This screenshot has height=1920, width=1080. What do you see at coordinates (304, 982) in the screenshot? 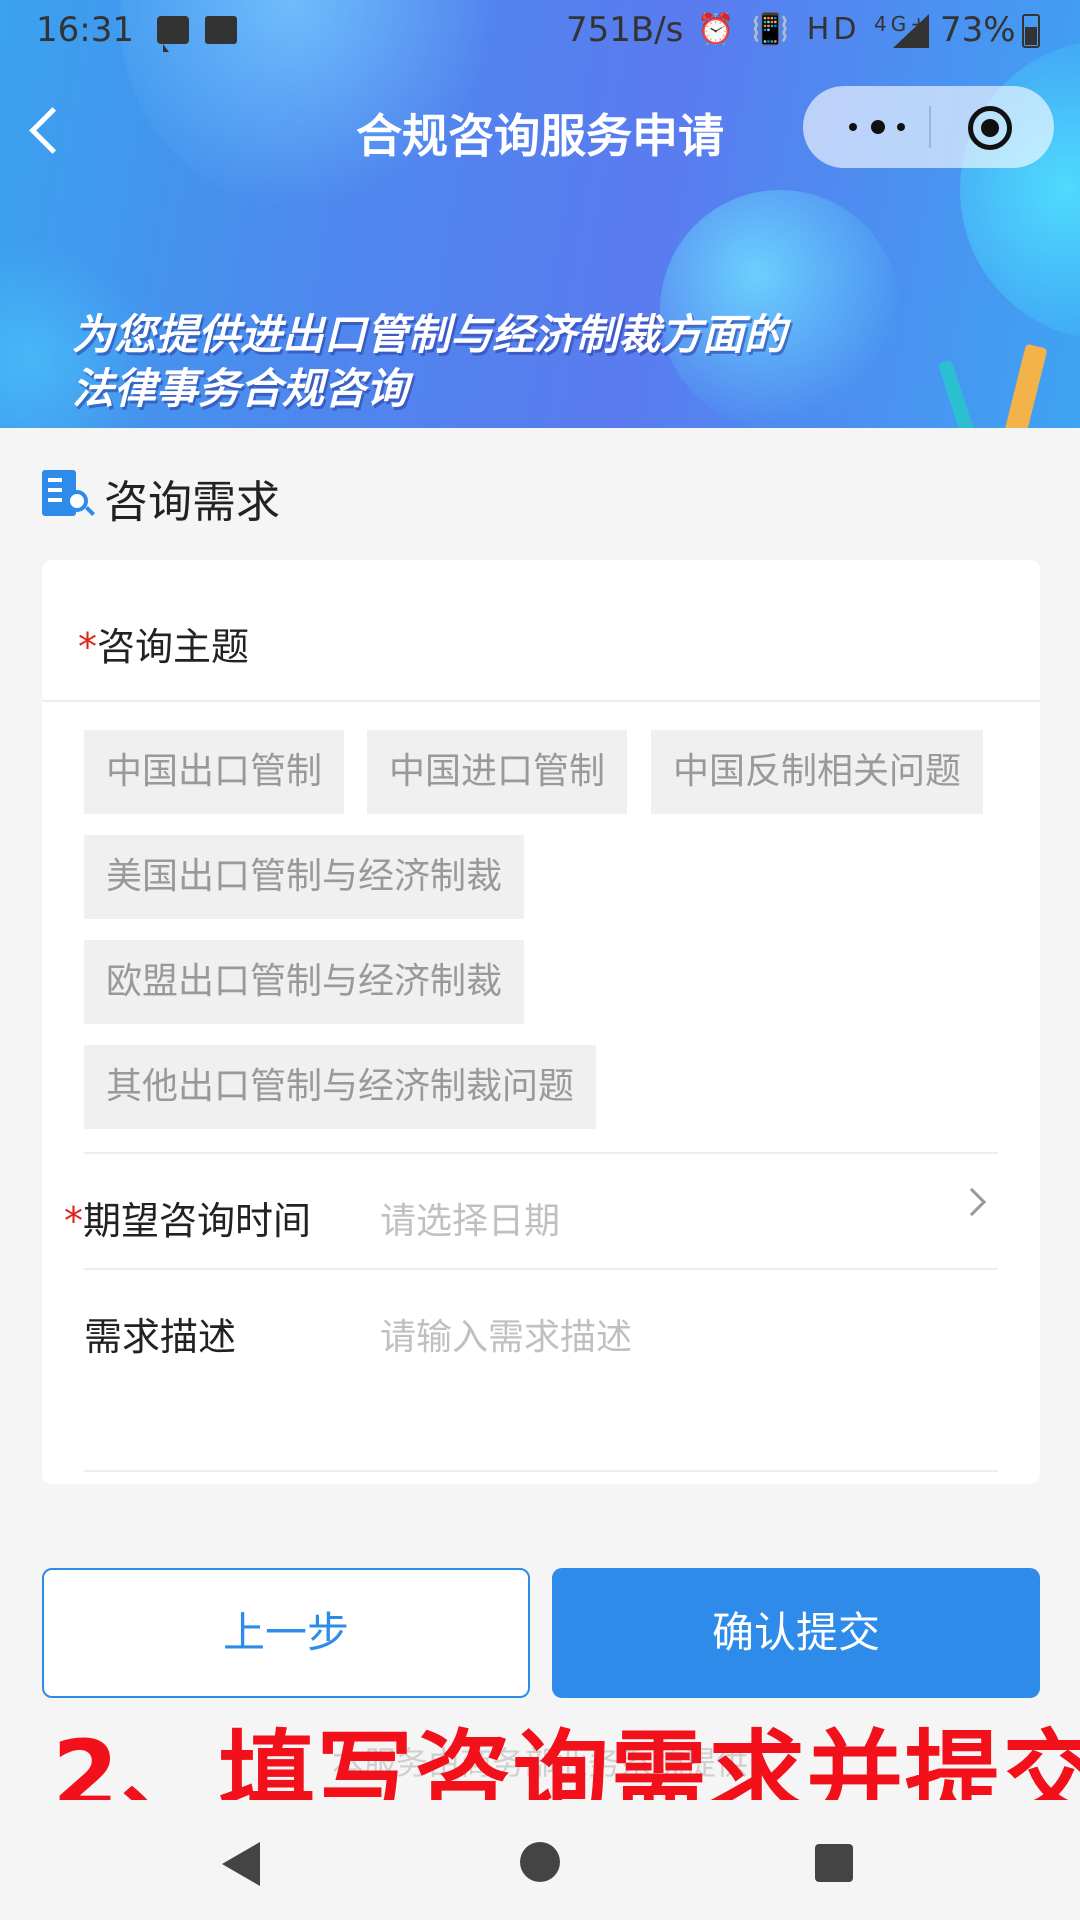
I see `topic-option: 欧盟出口管制与经济制裁` at bounding box center [304, 982].